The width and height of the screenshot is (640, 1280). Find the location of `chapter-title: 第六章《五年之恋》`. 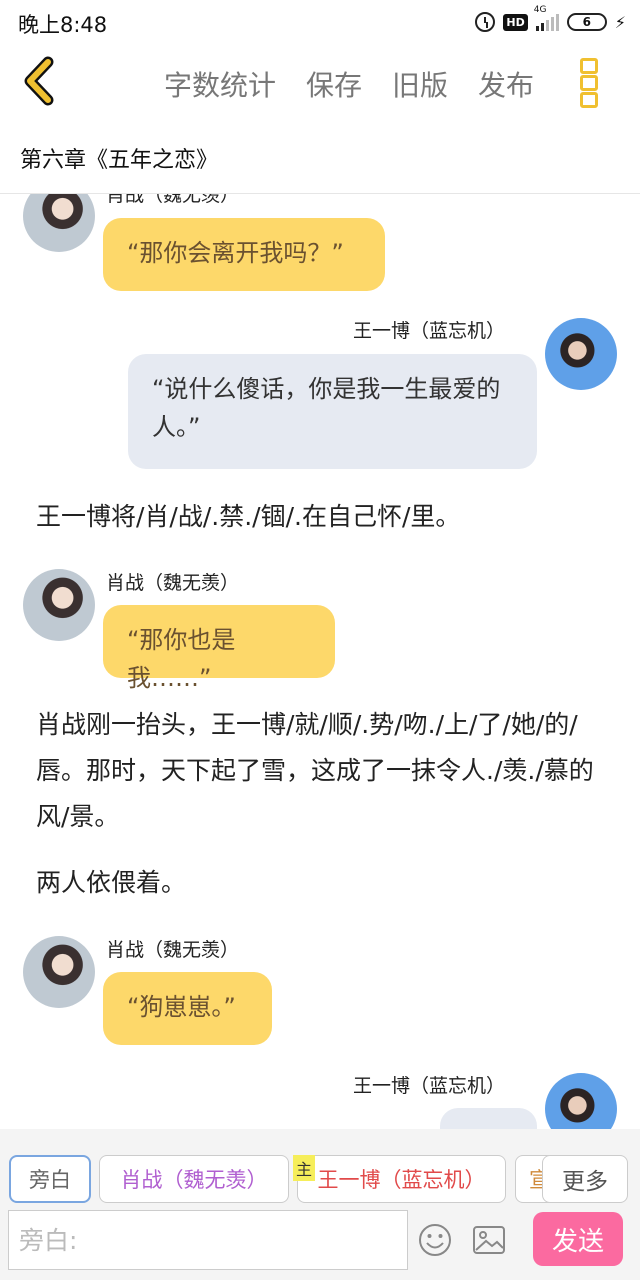

chapter-title: 第六章《五年之恋》 is located at coordinates (119, 160).